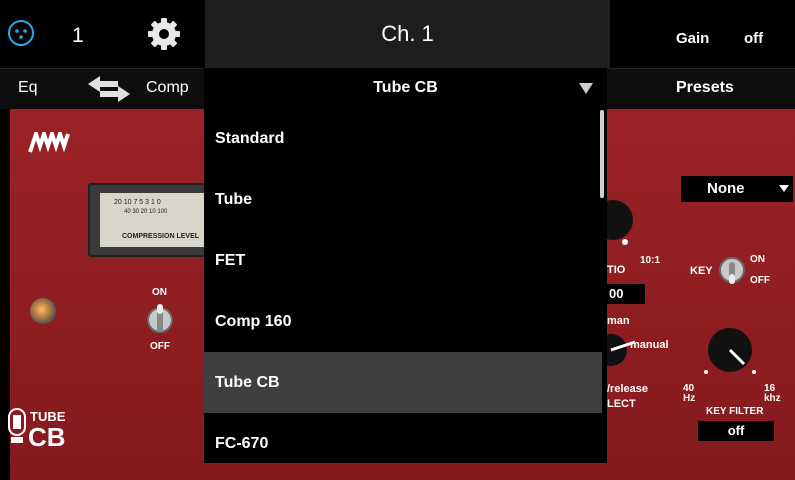  What do you see at coordinates (586, 88) in the screenshot?
I see `caret-down-icon` at bounding box center [586, 88].